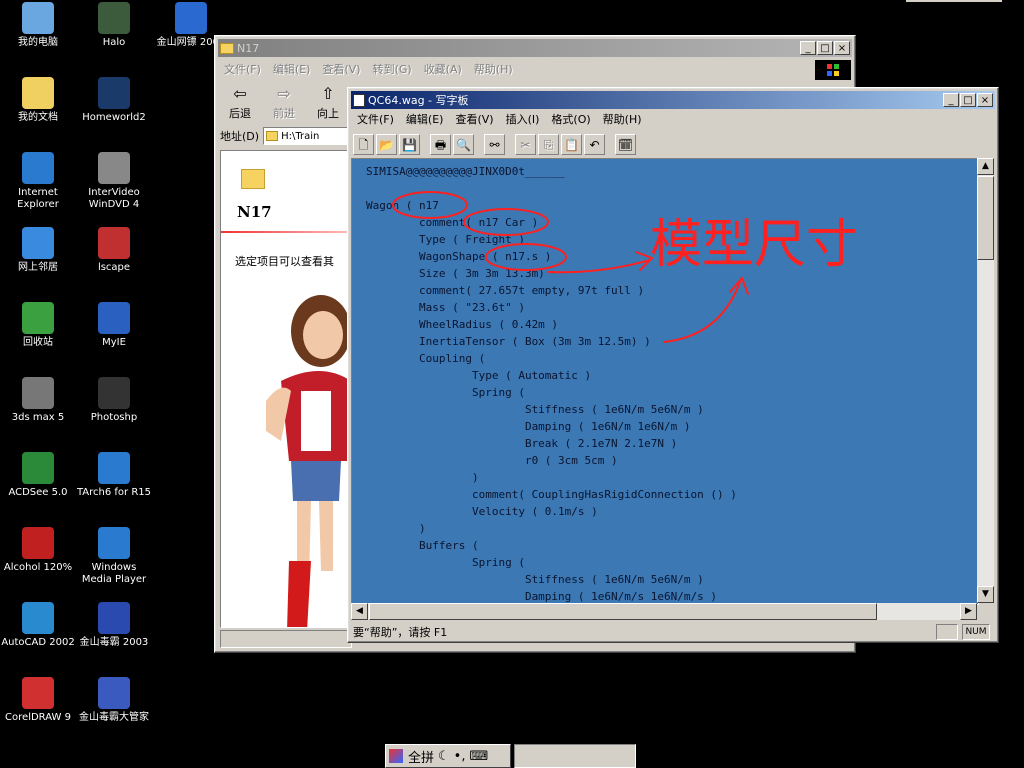 Image resolution: width=1024 pixels, height=768 pixels. What do you see at coordinates (672, 631) in the screenshot?
I see `wordpad-statusbar: 要“帮助”，请按 F1 NUM` at bounding box center [672, 631].